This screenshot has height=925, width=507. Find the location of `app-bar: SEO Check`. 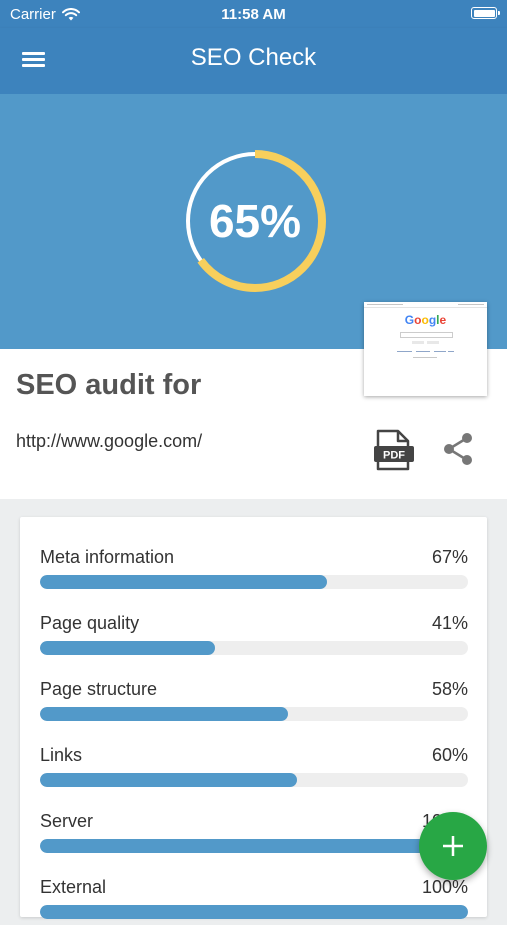

app-bar: SEO Check is located at coordinates (253, 61).